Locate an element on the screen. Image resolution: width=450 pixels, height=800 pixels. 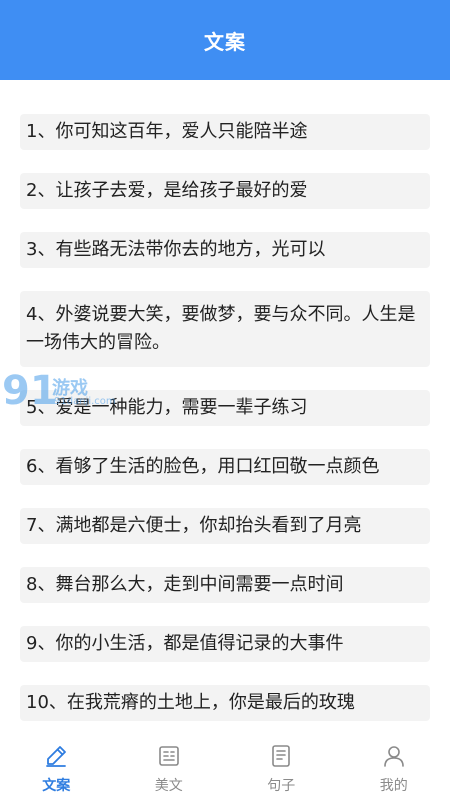
top-app-bar: 文案 is located at coordinates (225, 40).